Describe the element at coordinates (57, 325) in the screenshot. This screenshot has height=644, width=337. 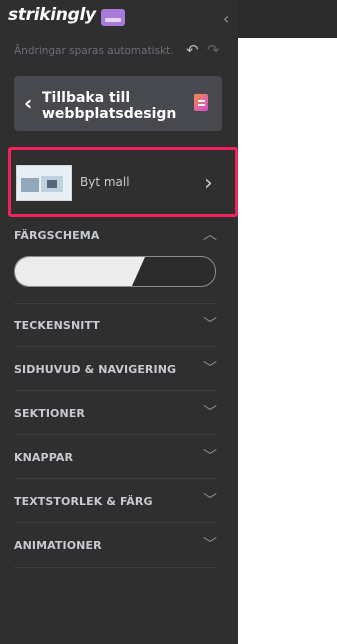
I see `section-fonts: TECKENSNITT` at that location.